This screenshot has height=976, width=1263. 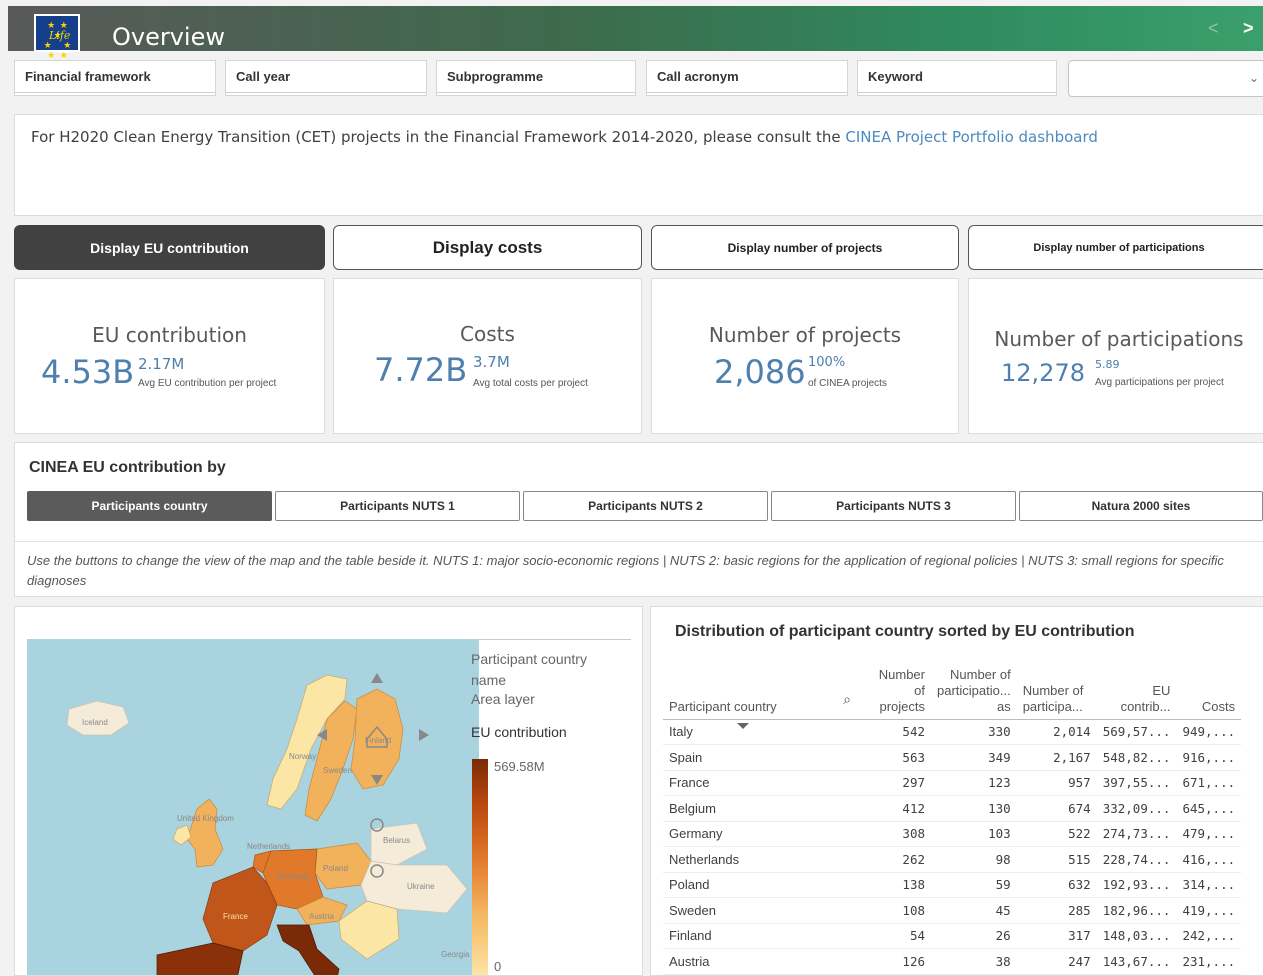 I want to click on seg-nuts3: Participants NUTS 3, so click(x=893, y=506).